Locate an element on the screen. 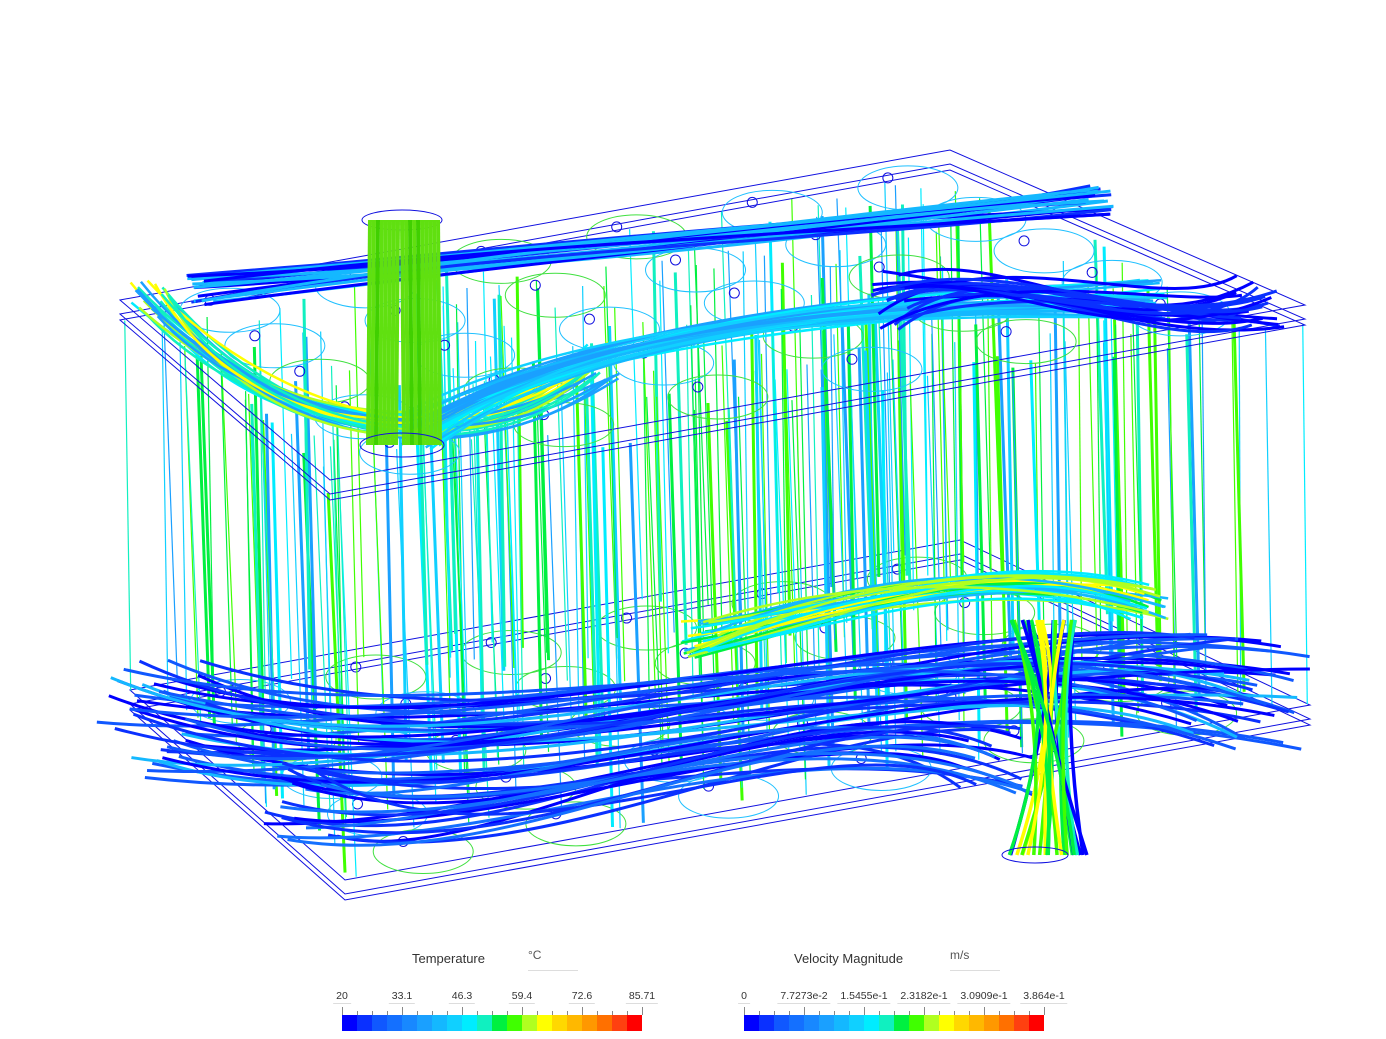 The width and height of the screenshot is (1386, 1039). cell-outline is located at coordinates (872, 369).